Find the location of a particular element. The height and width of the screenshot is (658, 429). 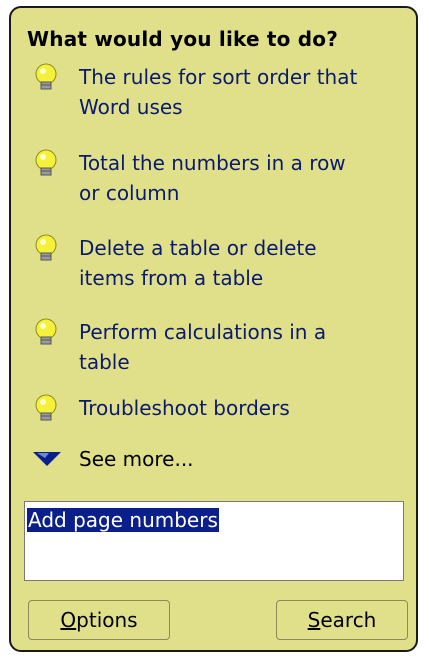

suggestion-label: Perform calculations in a table is located at coordinates (203, 347).